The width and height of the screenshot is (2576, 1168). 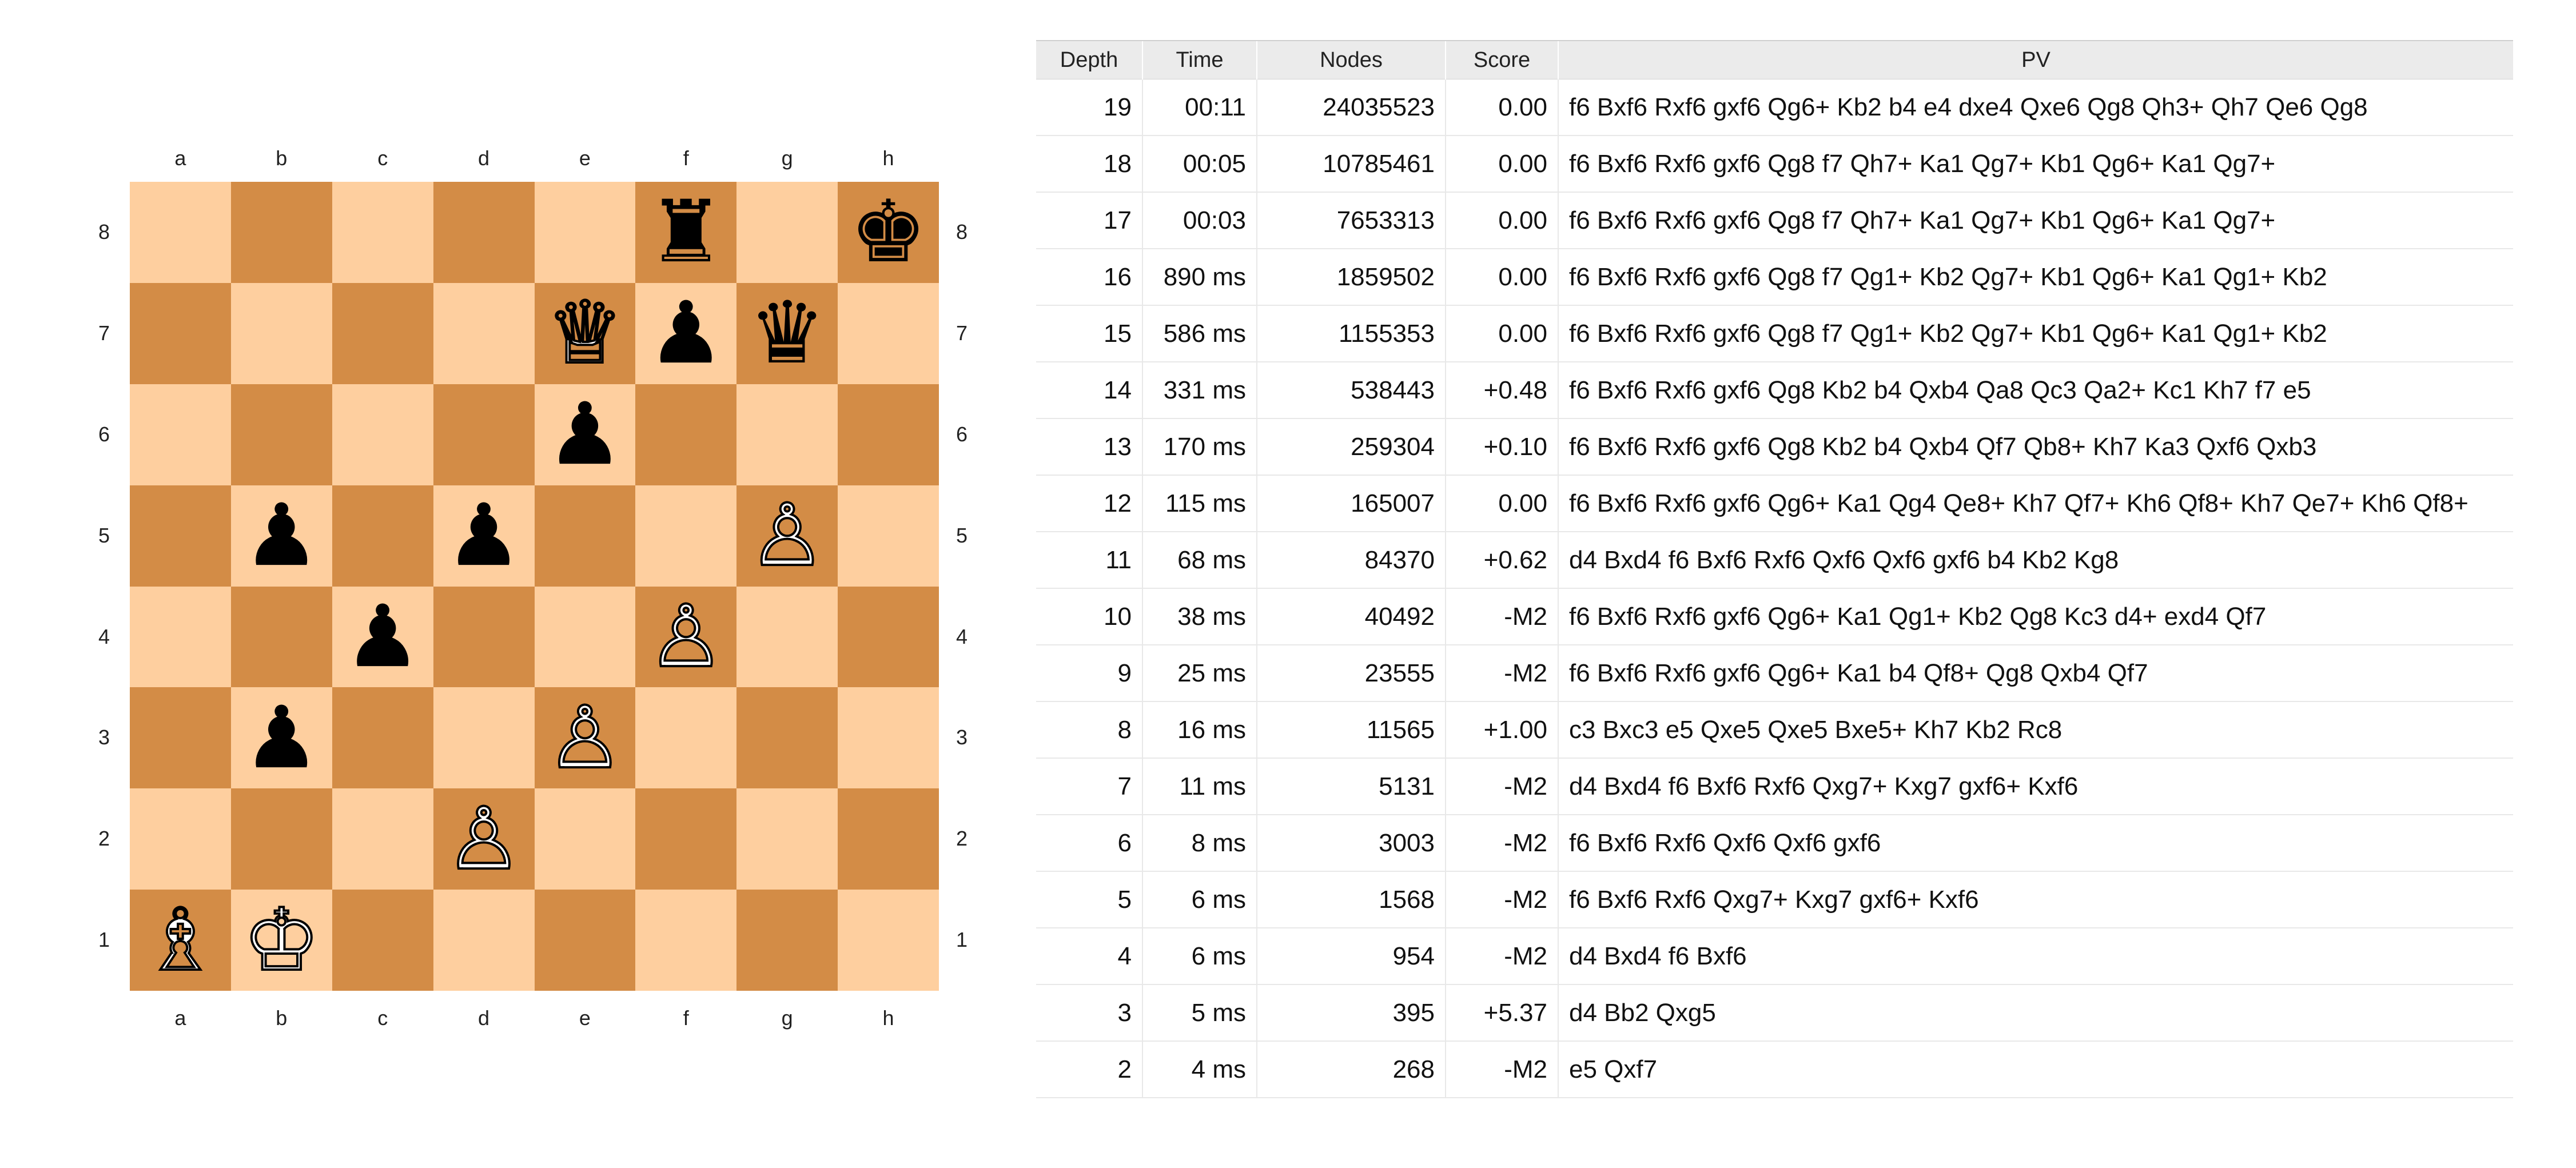 I want to click on column-header-nodes: Nodes, so click(x=1351, y=60).